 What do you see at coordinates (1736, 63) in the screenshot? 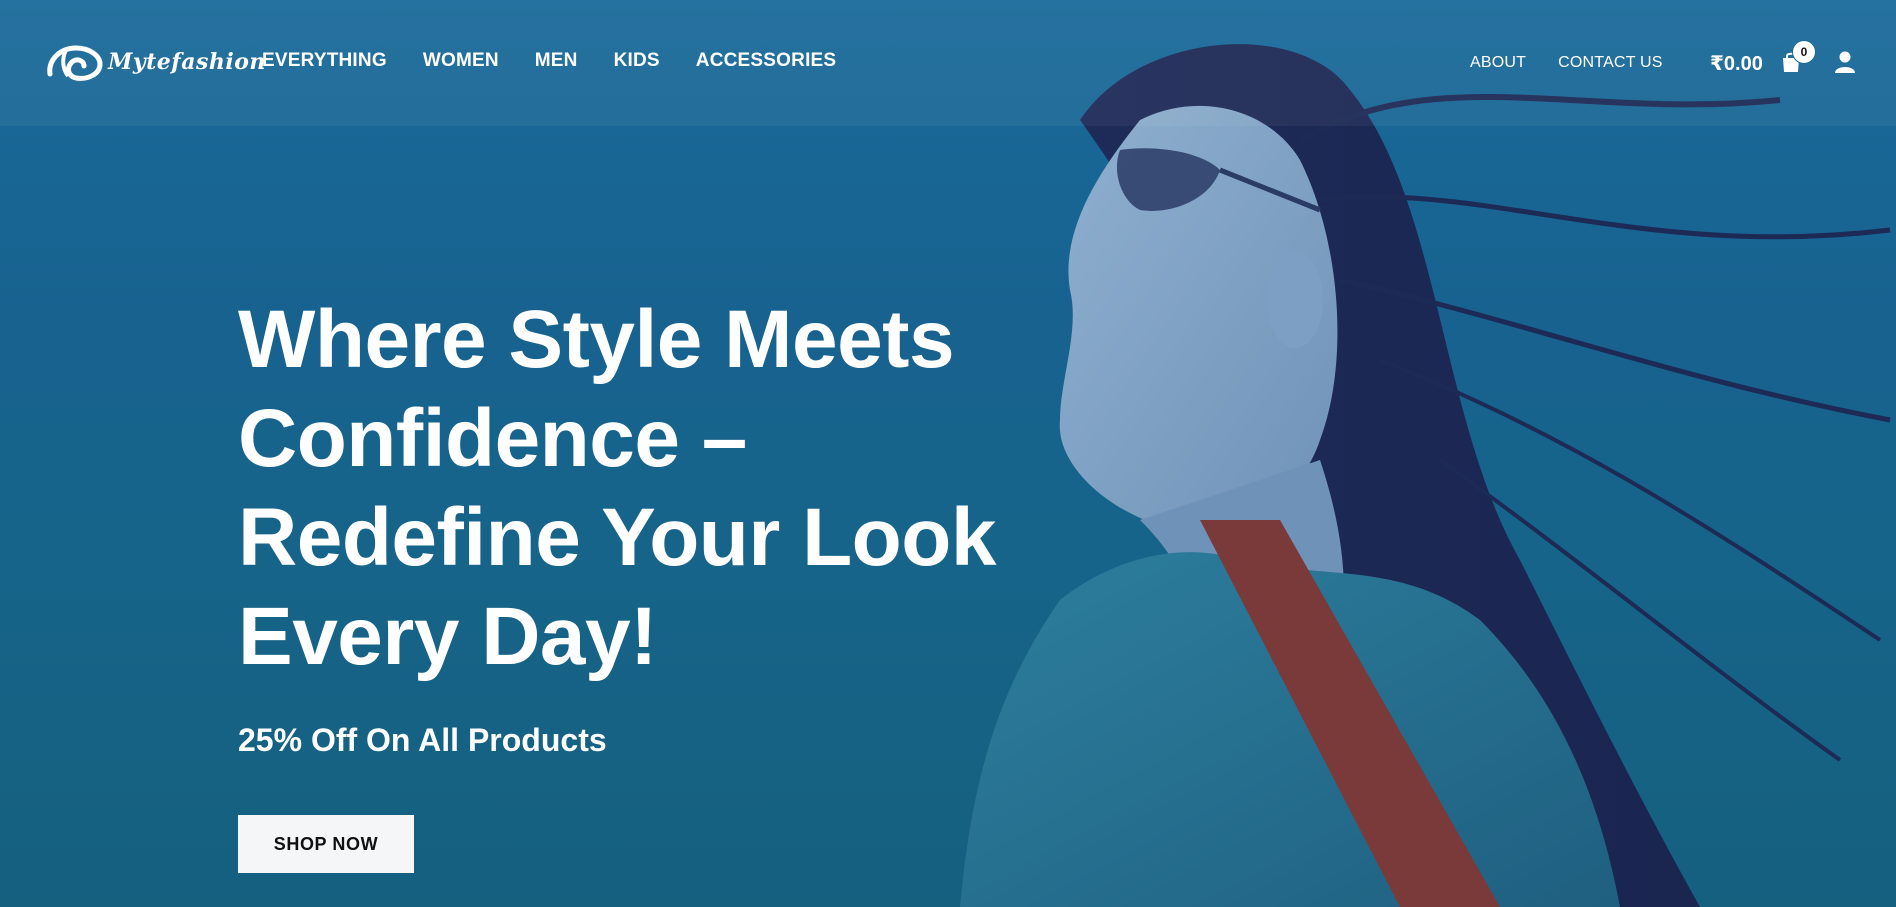
I see `cart-total: ₹0.00` at bounding box center [1736, 63].